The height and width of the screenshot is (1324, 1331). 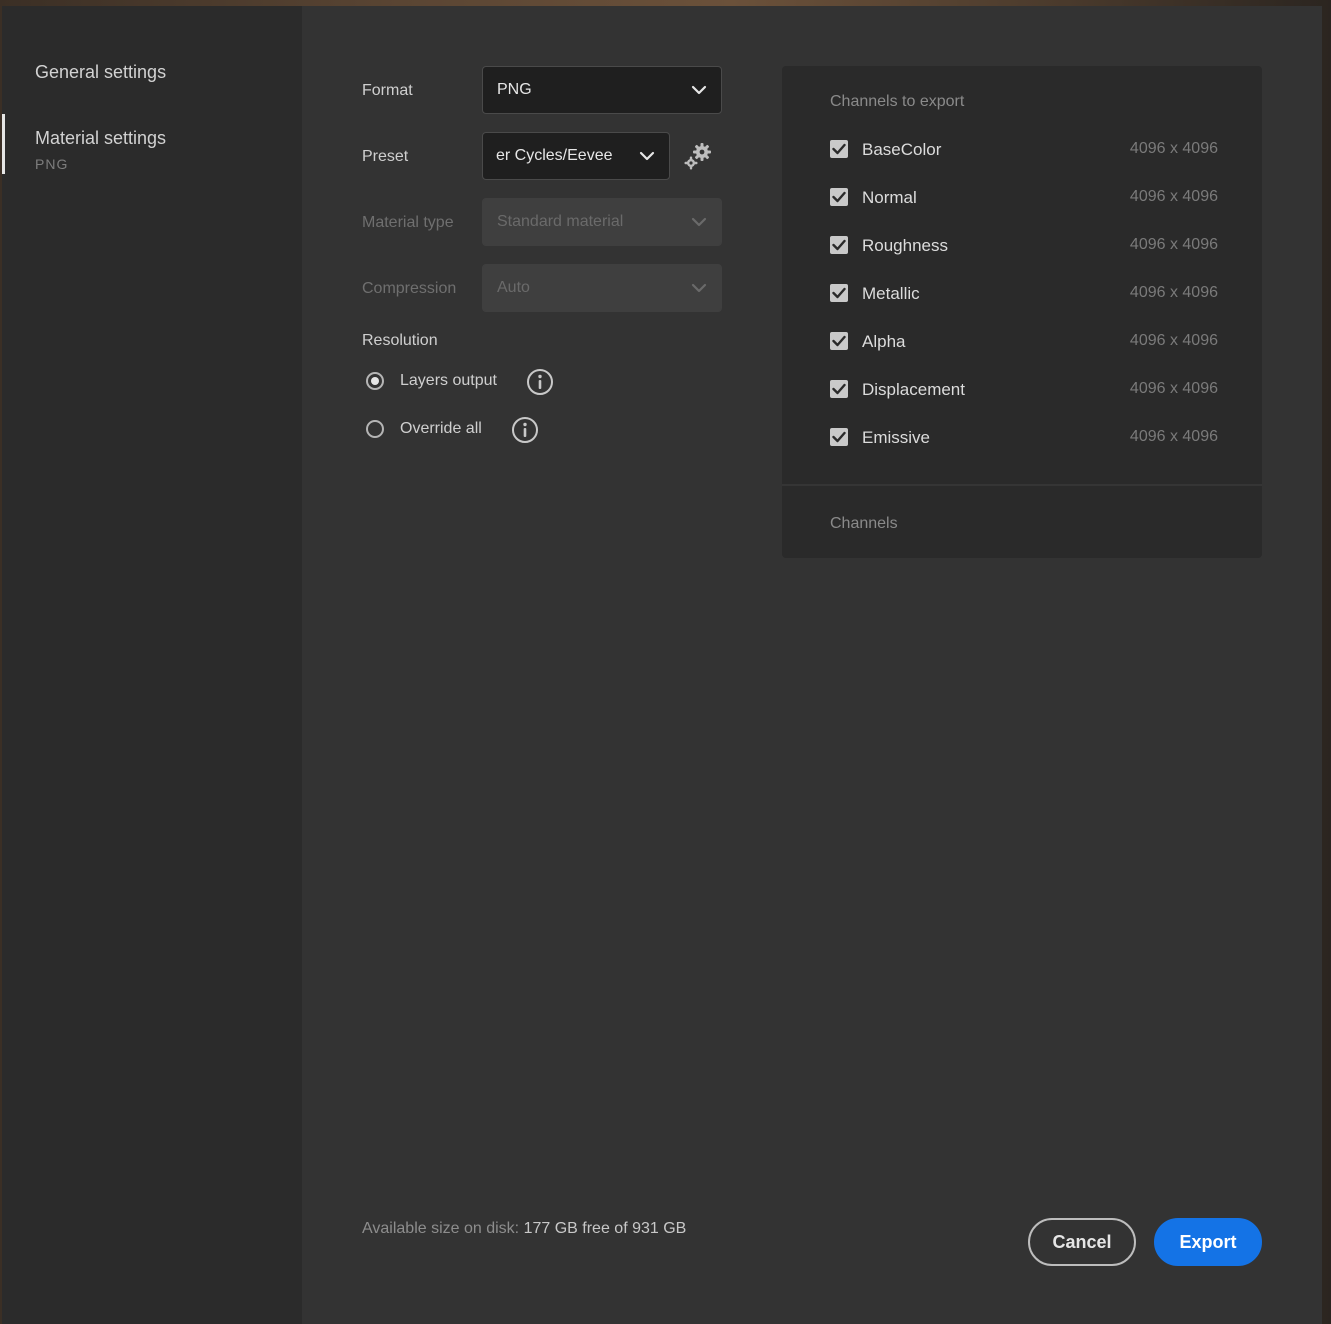 I want to click on export-button: Export, so click(x=1208, y=1242).